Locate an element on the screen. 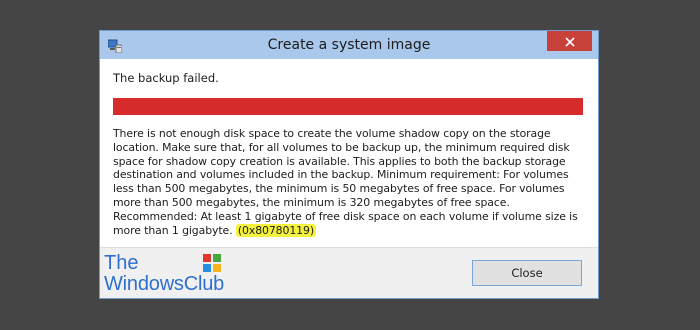 The width and height of the screenshot is (700, 330). window-close-button is located at coordinates (569, 41).